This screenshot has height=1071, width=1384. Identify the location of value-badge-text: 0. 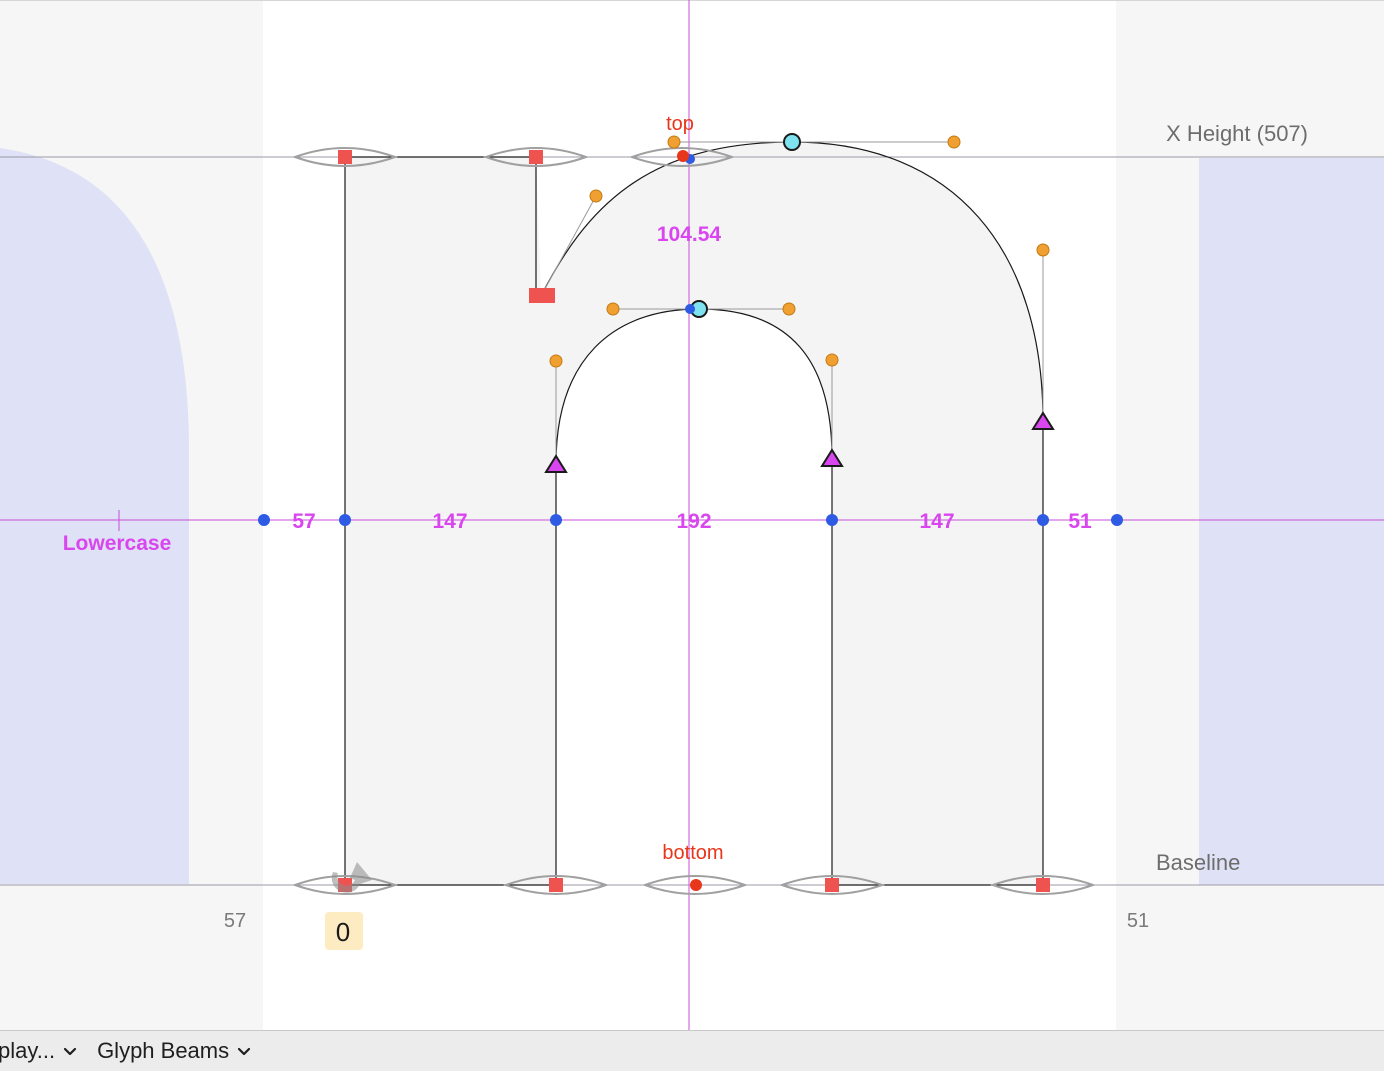
(343, 932).